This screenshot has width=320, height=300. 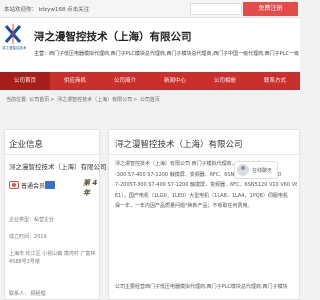 I want to click on contact-person: 联系人： 顾经理, so click(x=27, y=294).